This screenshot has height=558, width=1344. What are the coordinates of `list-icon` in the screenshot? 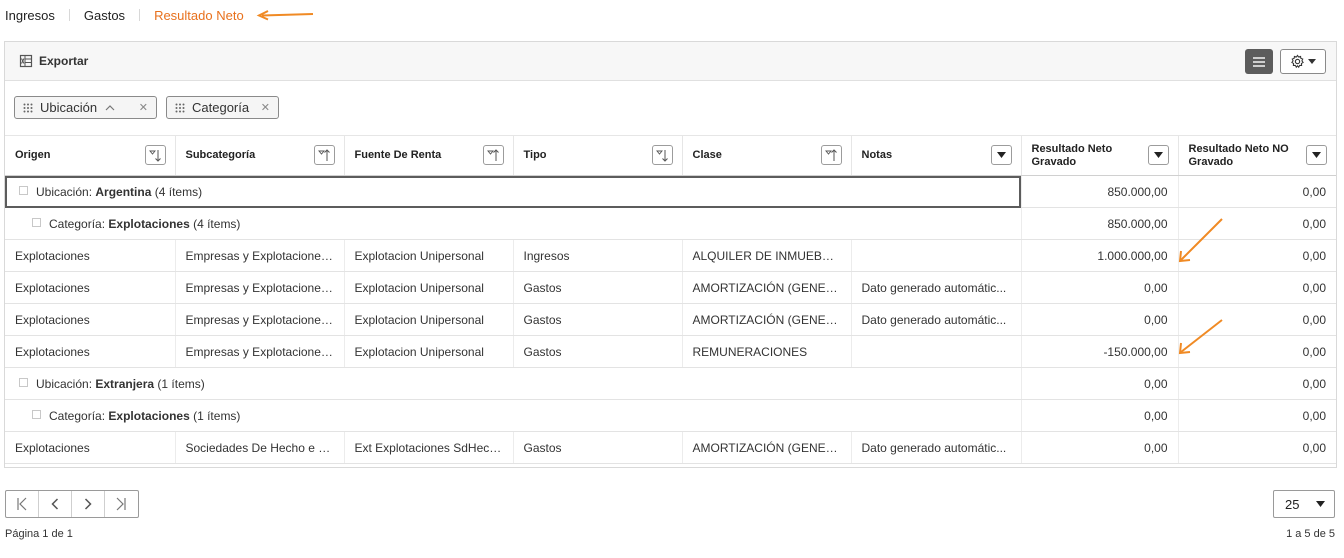 It's located at (1259, 61).